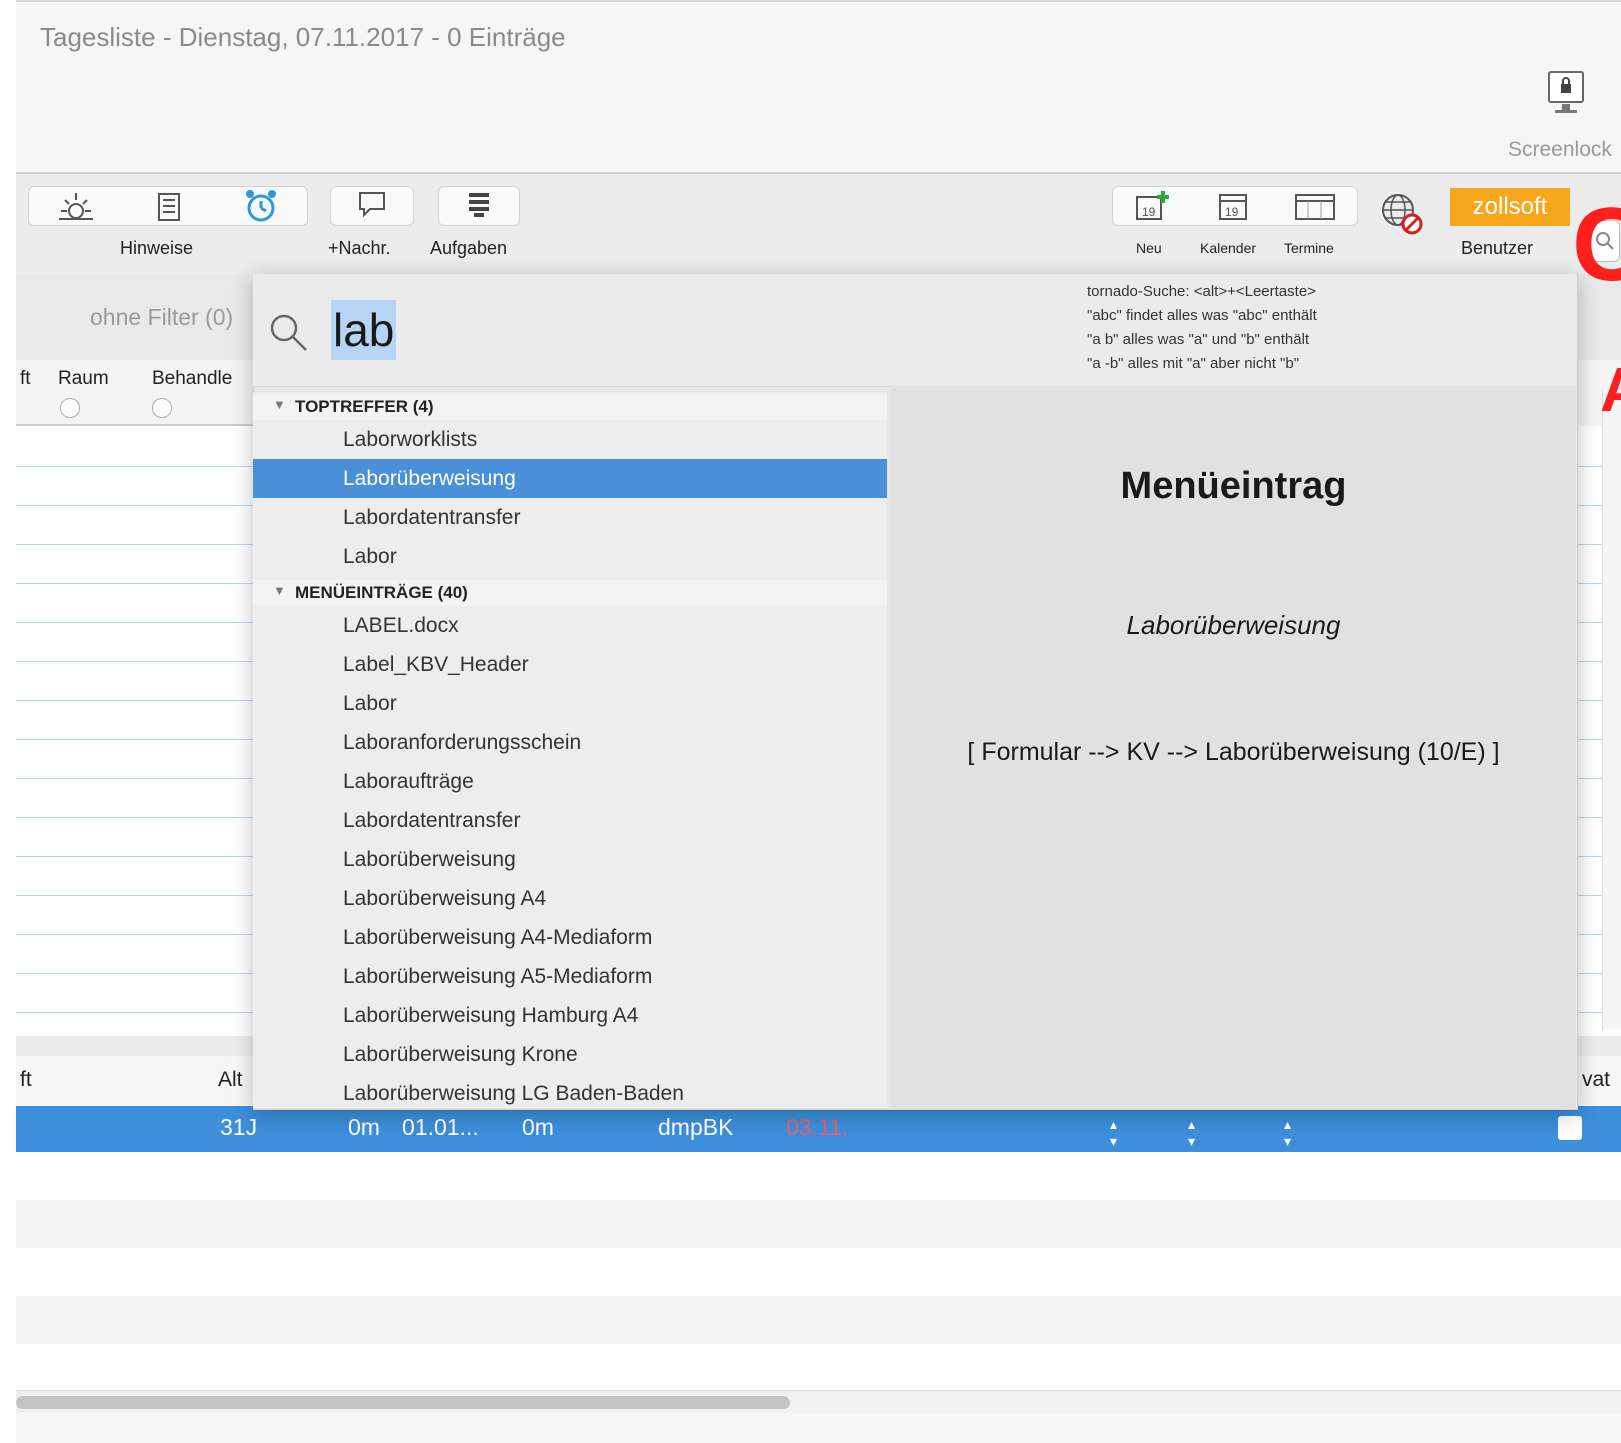 This screenshot has height=1443, width=1621. Describe the element at coordinates (1201, 291) in the screenshot. I see `help-line: tornado-Suche: <alt>+<Leertaste>` at that location.